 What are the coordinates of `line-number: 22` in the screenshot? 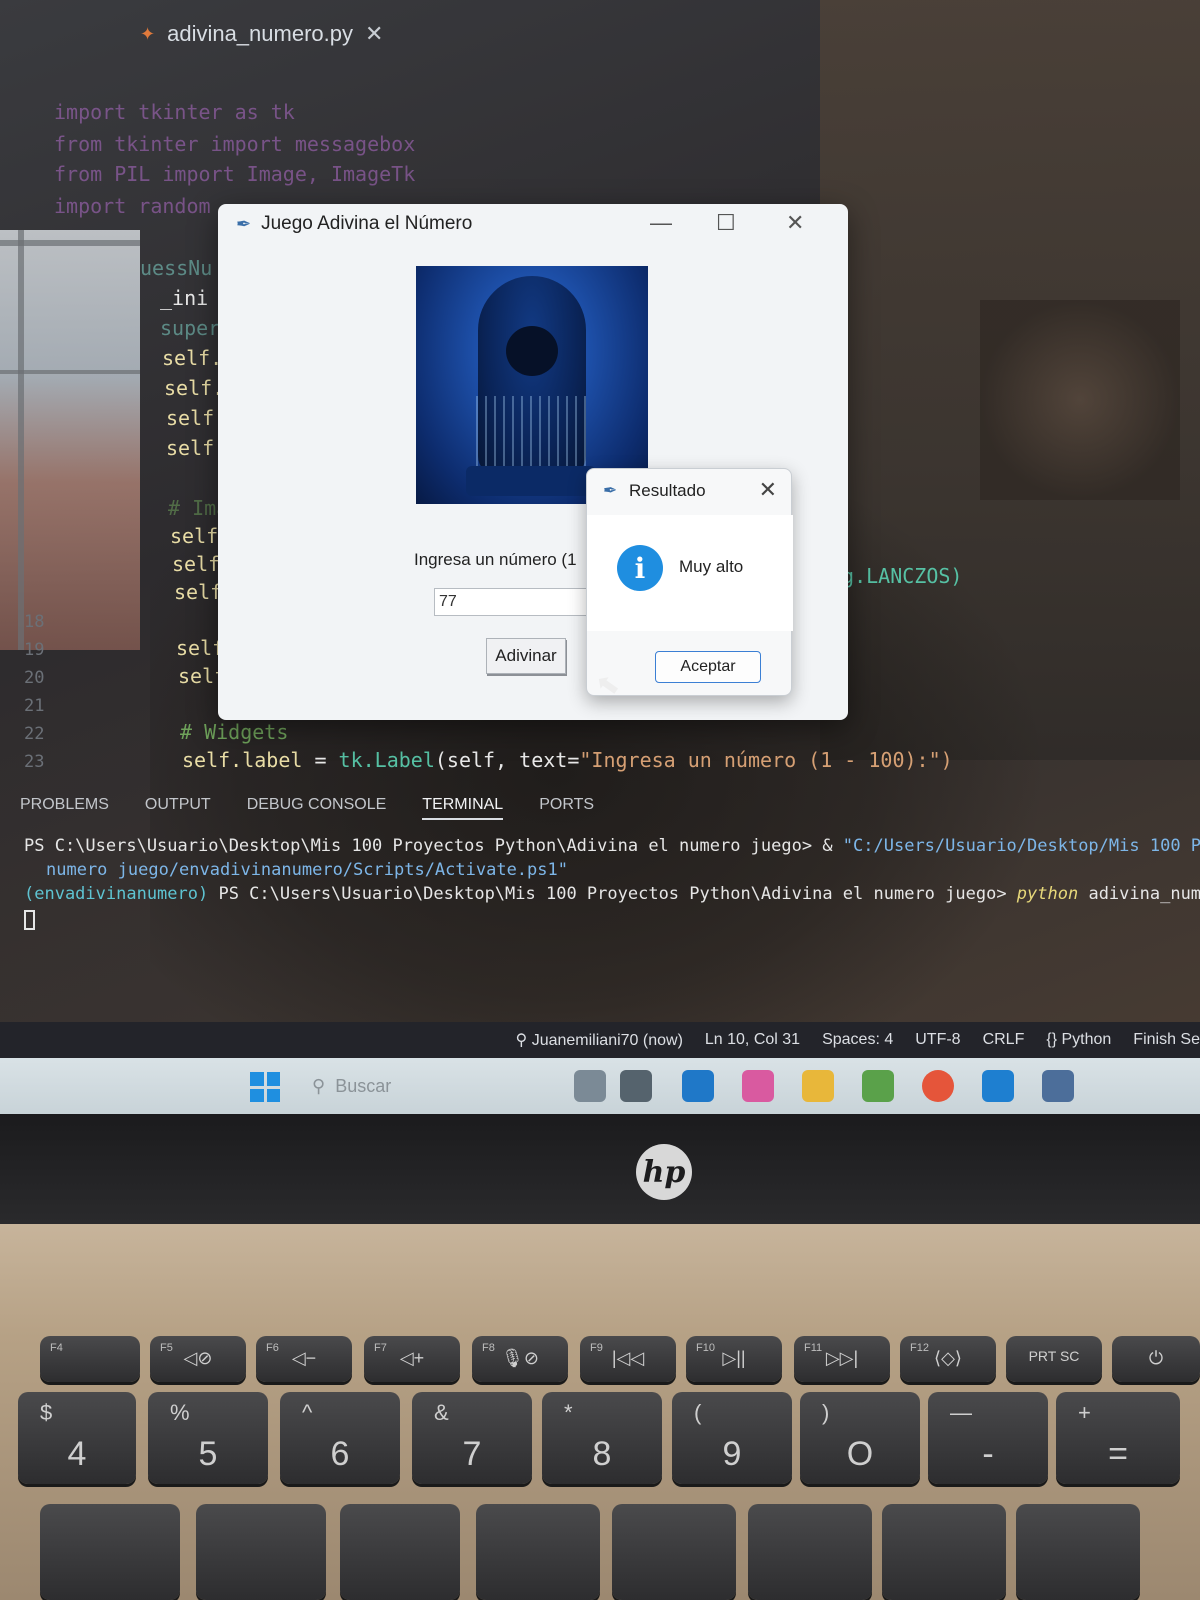 It's located at (34, 734).